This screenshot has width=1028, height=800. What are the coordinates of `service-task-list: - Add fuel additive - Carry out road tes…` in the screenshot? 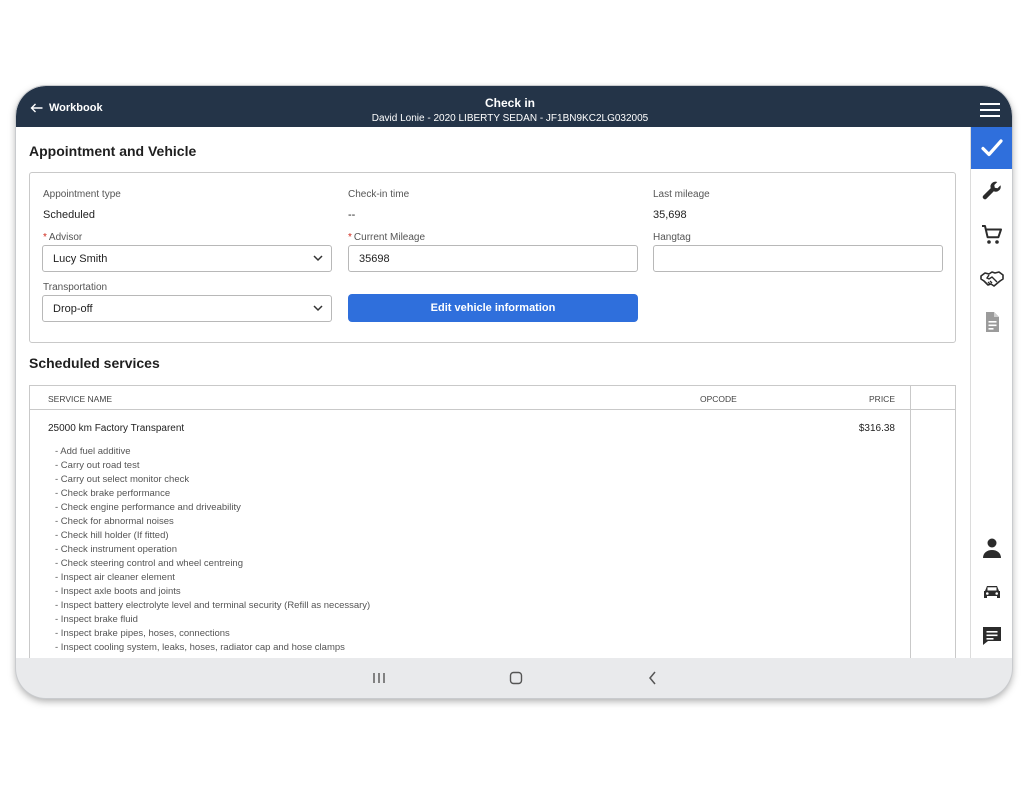 It's located at (212, 550).